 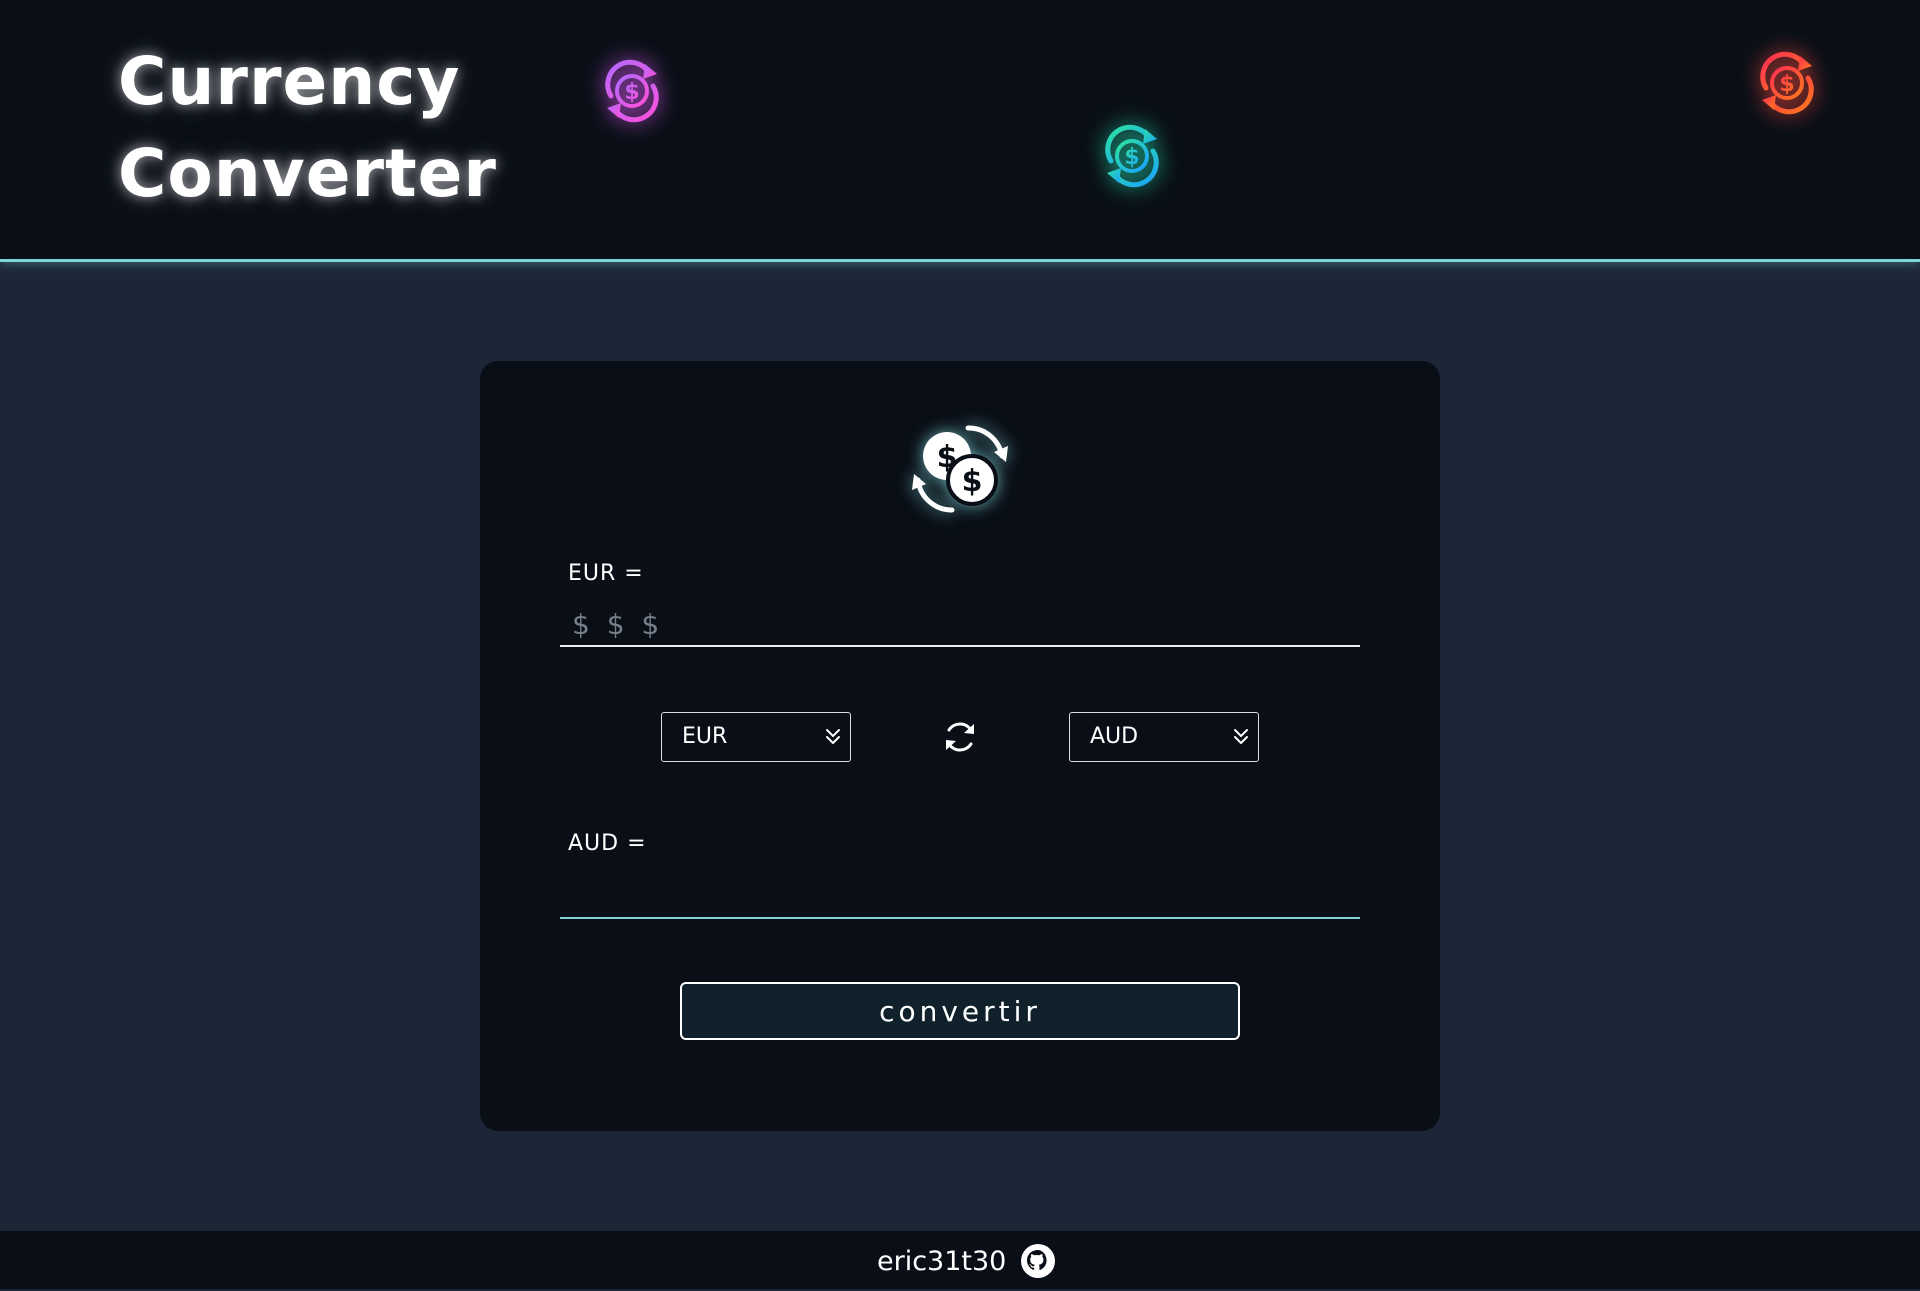 What do you see at coordinates (1114, 736) in the screenshot?
I see `to-currency-value: AUD` at bounding box center [1114, 736].